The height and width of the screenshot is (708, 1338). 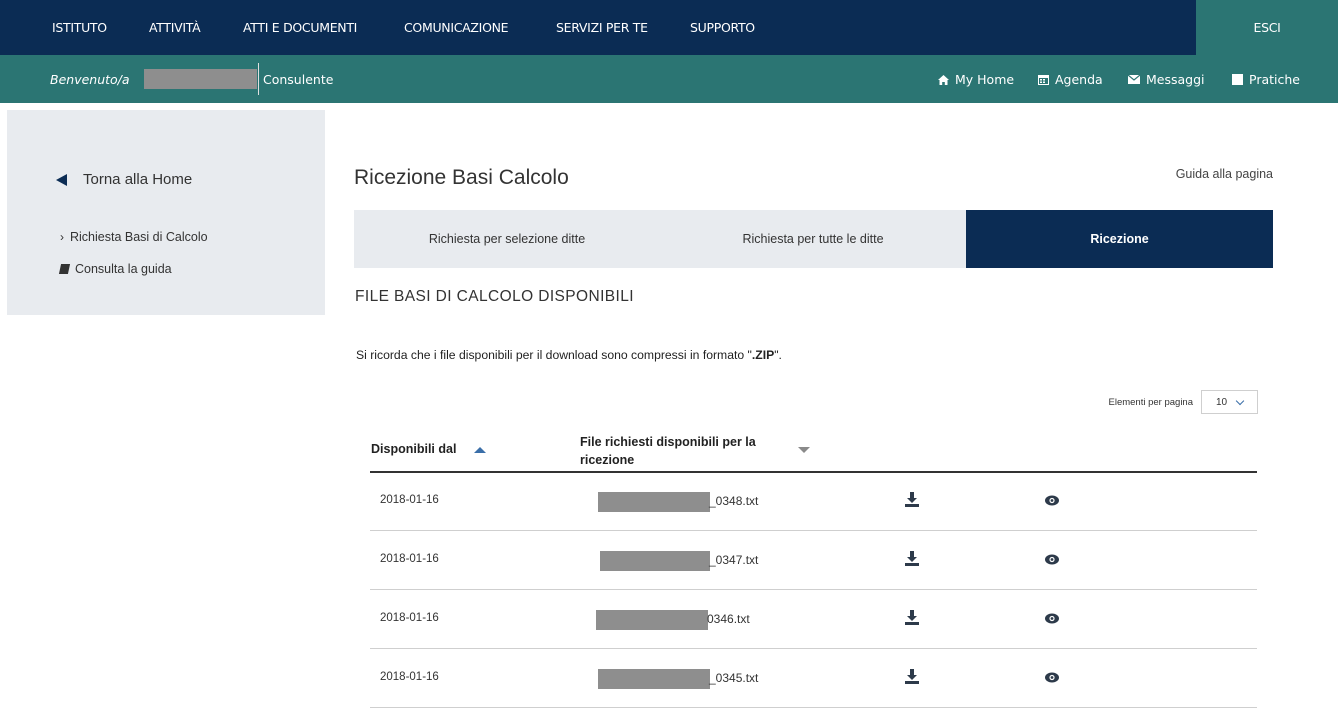 I want to click on logout-button: ESCI, so click(x=1267, y=27).